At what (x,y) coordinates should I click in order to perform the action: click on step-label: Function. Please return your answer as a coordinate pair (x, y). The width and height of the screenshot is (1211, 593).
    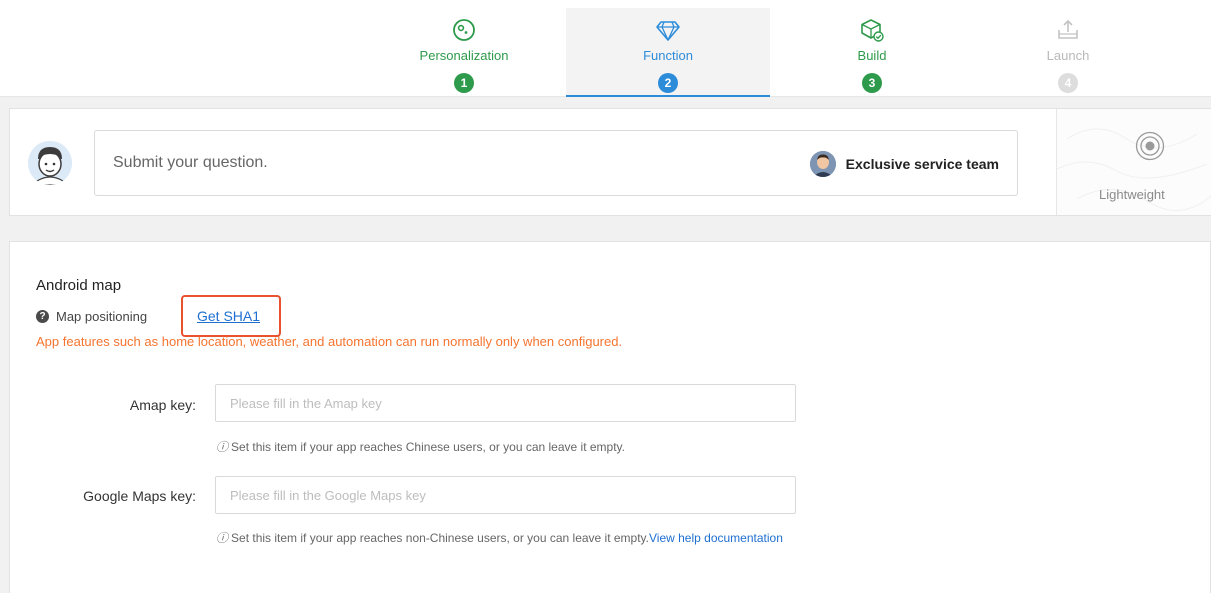
    Looking at the image, I should click on (668, 55).